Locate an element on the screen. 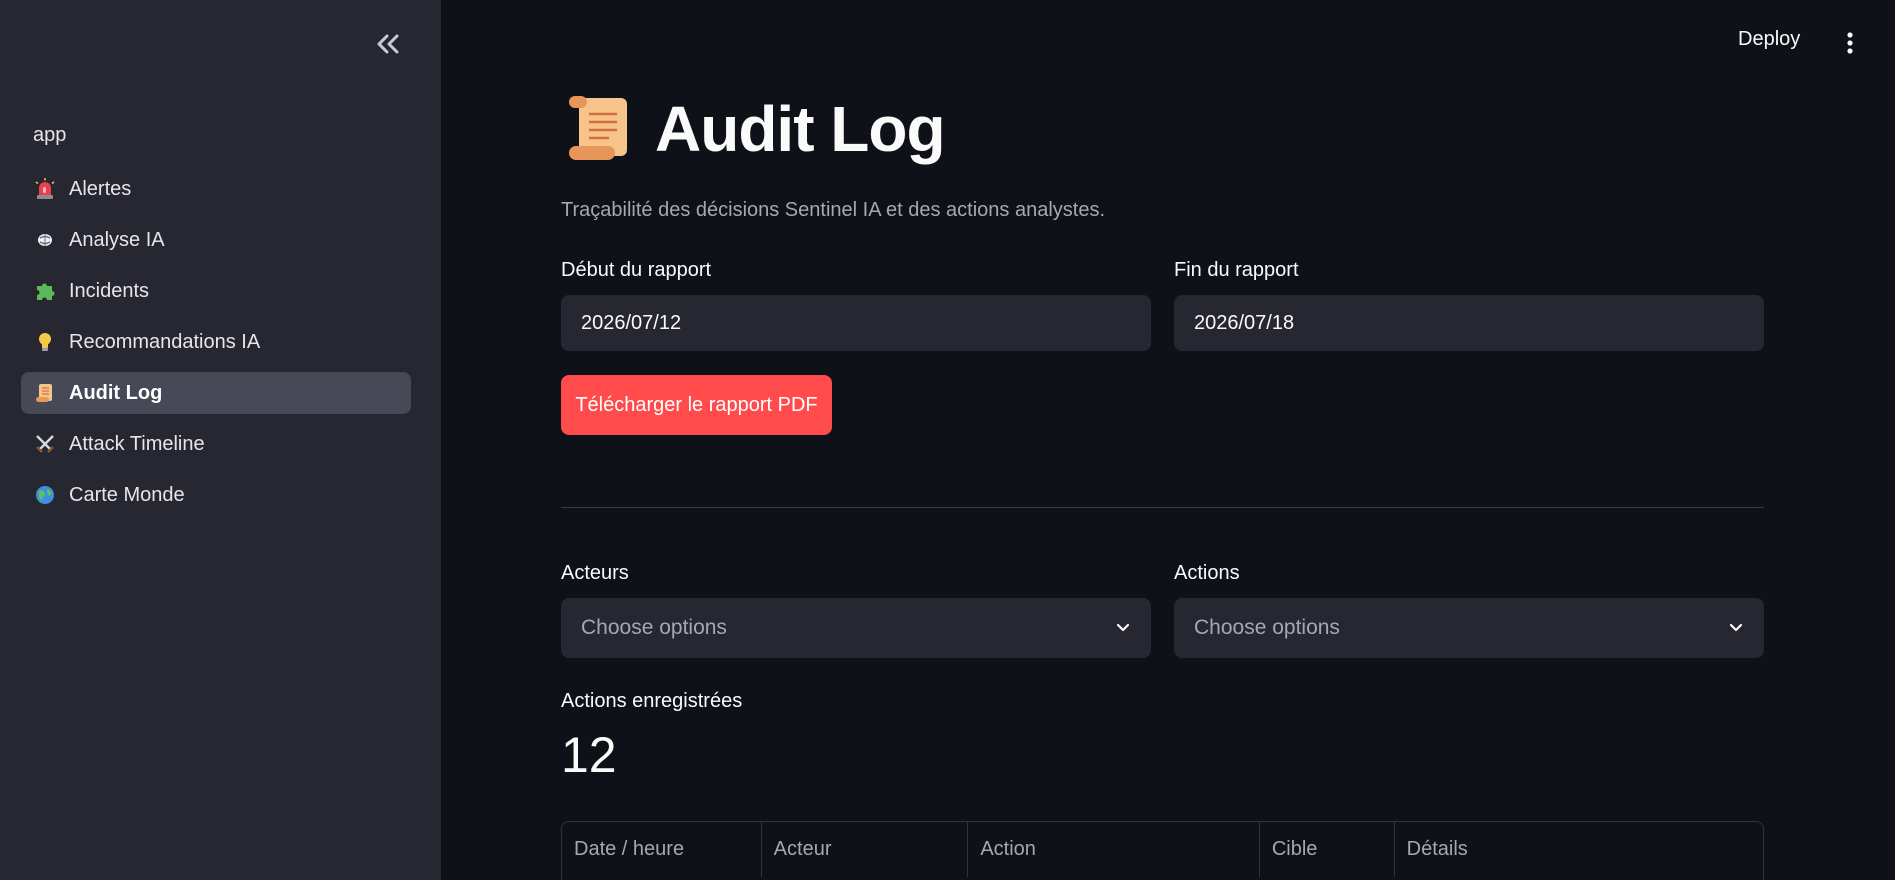 The height and width of the screenshot is (880, 1895). actions-label: Actions is located at coordinates (1207, 573).